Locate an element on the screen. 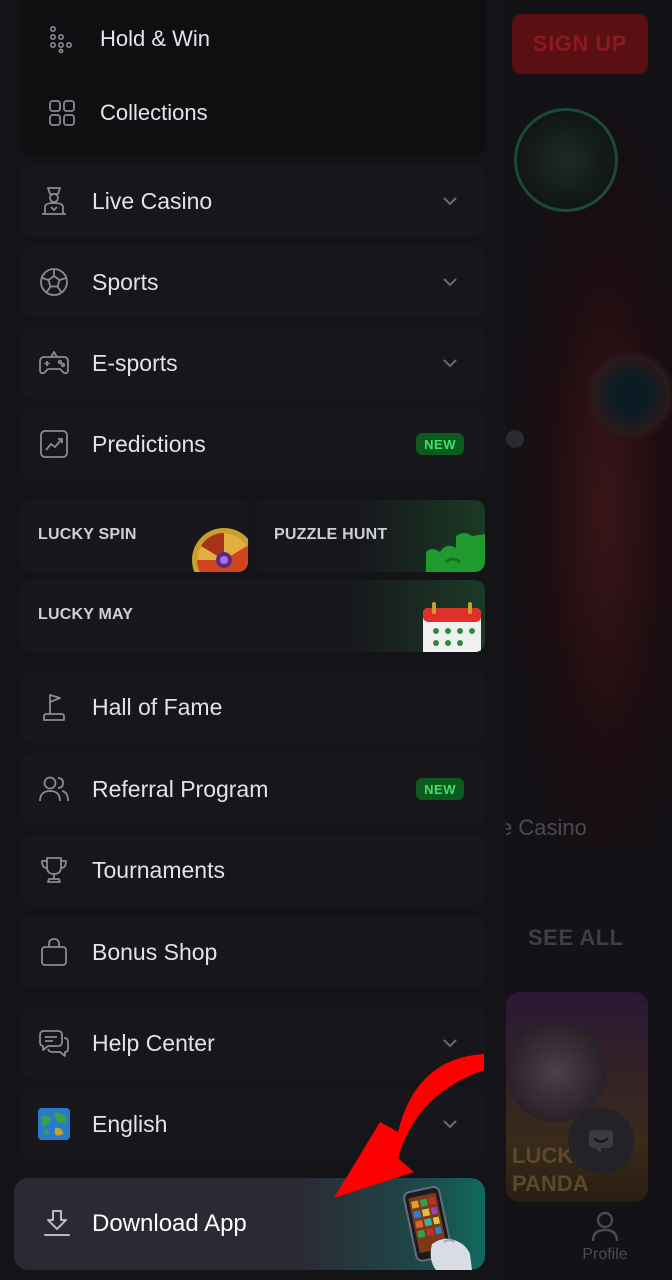 Image resolution: width=672 pixels, height=1280 pixels. download-app-label: Download App is located at coordinates (169, 1223).